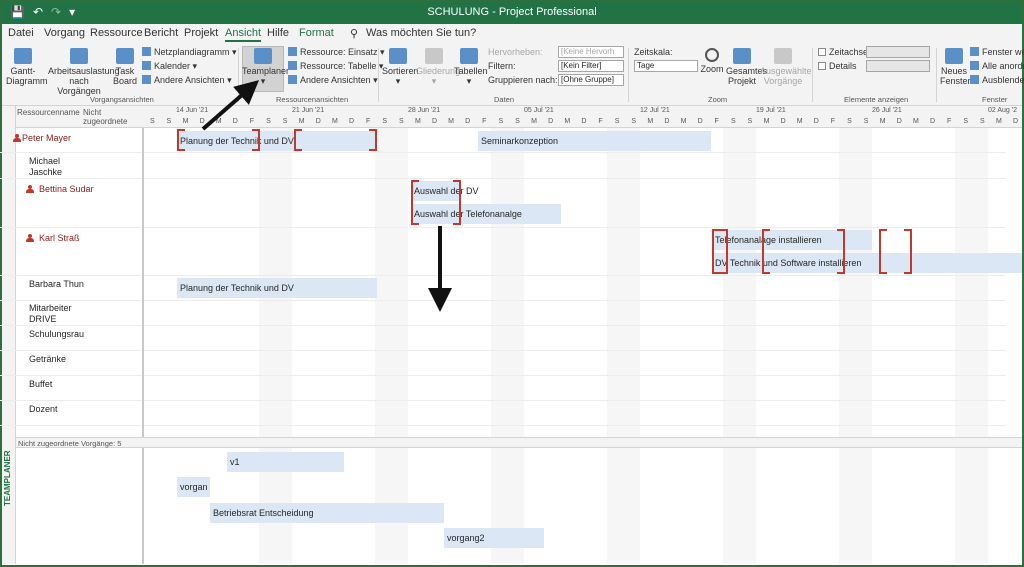  I want to click on tab-ressource: Ressource, so click(116, 33).